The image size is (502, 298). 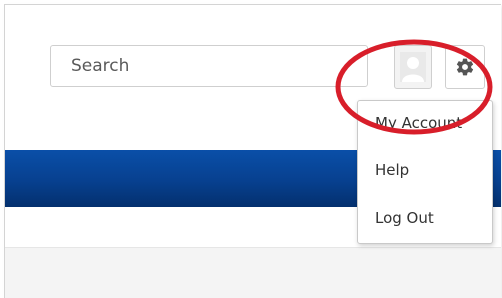 I want to click on menu-item-help: Help, so click(x=425, y=170).